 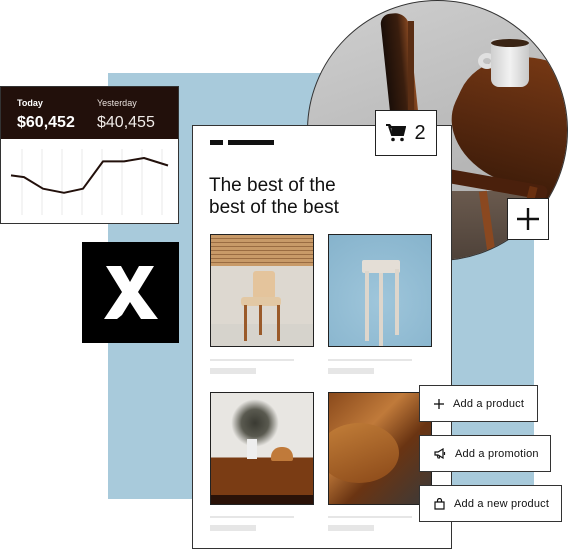 I want to click on product-image-wooden-chair, so click(x=262, y=290).